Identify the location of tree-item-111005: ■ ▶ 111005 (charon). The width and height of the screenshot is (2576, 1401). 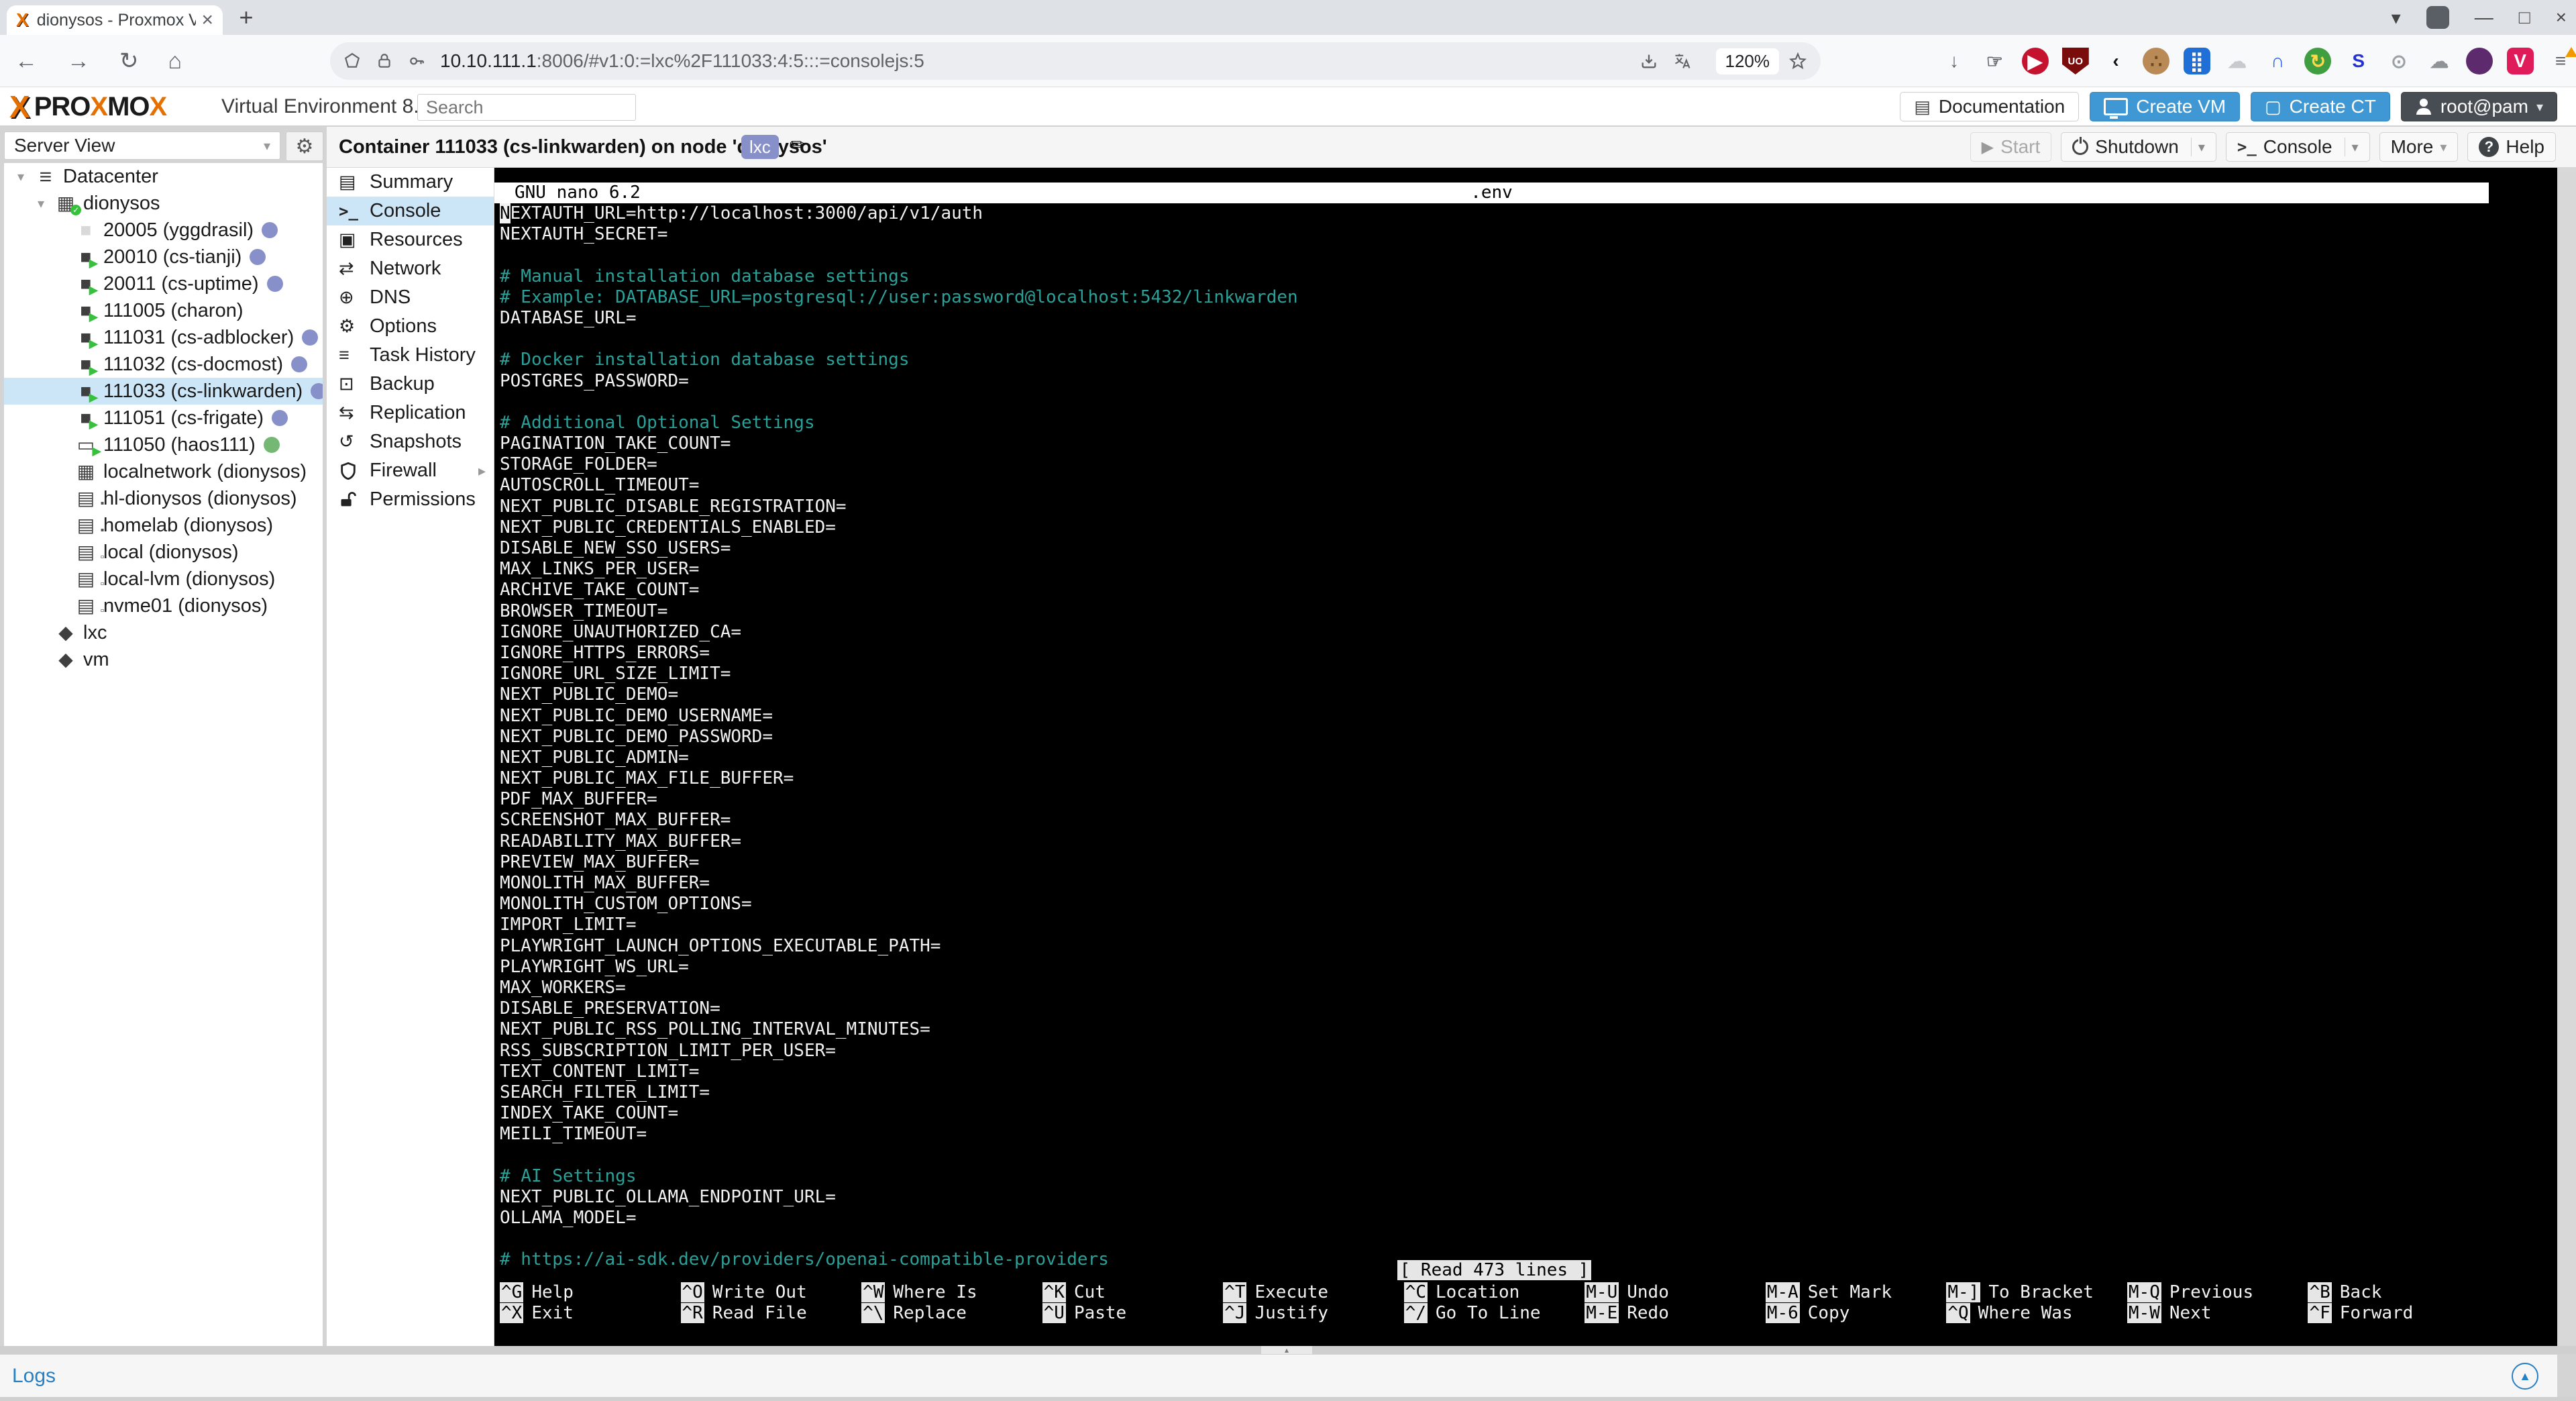
(163, 310).